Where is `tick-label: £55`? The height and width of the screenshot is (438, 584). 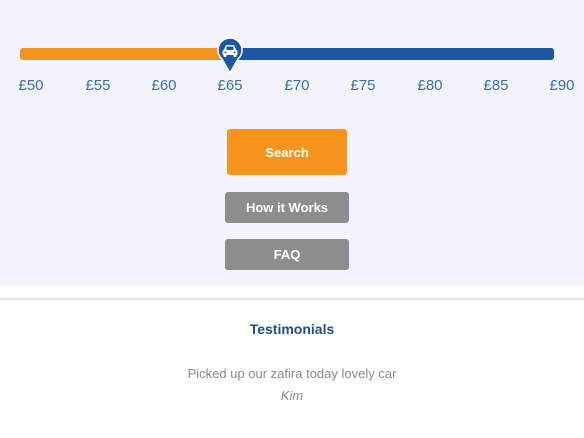 tick-label: £55 is located at coordinates (98, 85).